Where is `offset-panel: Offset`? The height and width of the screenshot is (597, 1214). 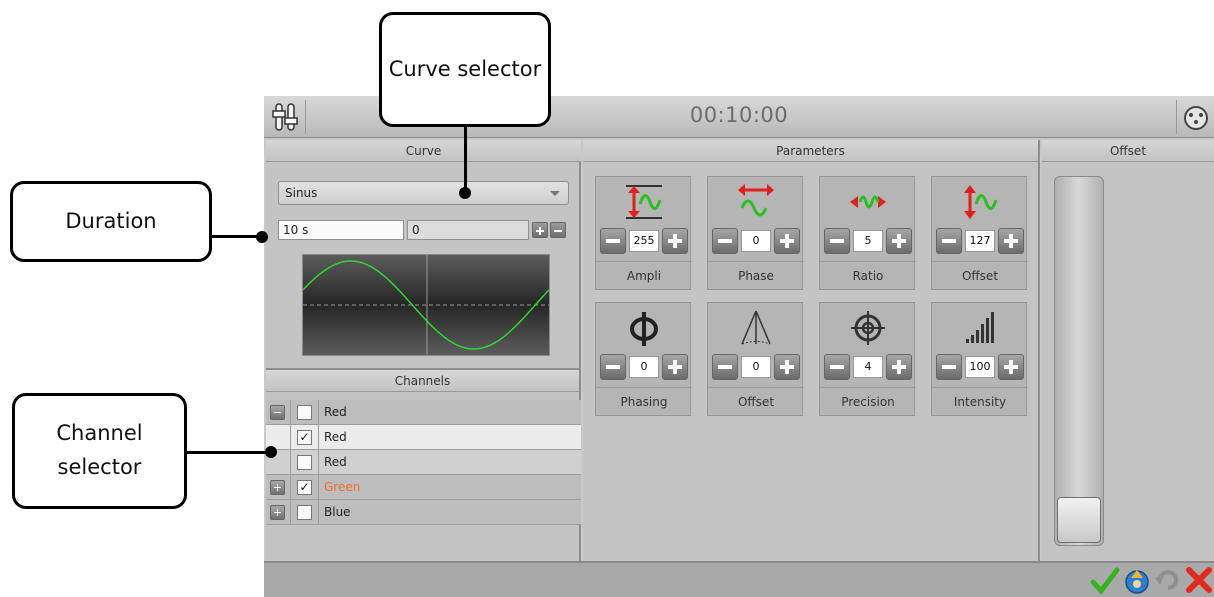 offset-panel: Offset is located at coordinates (1128, 350).